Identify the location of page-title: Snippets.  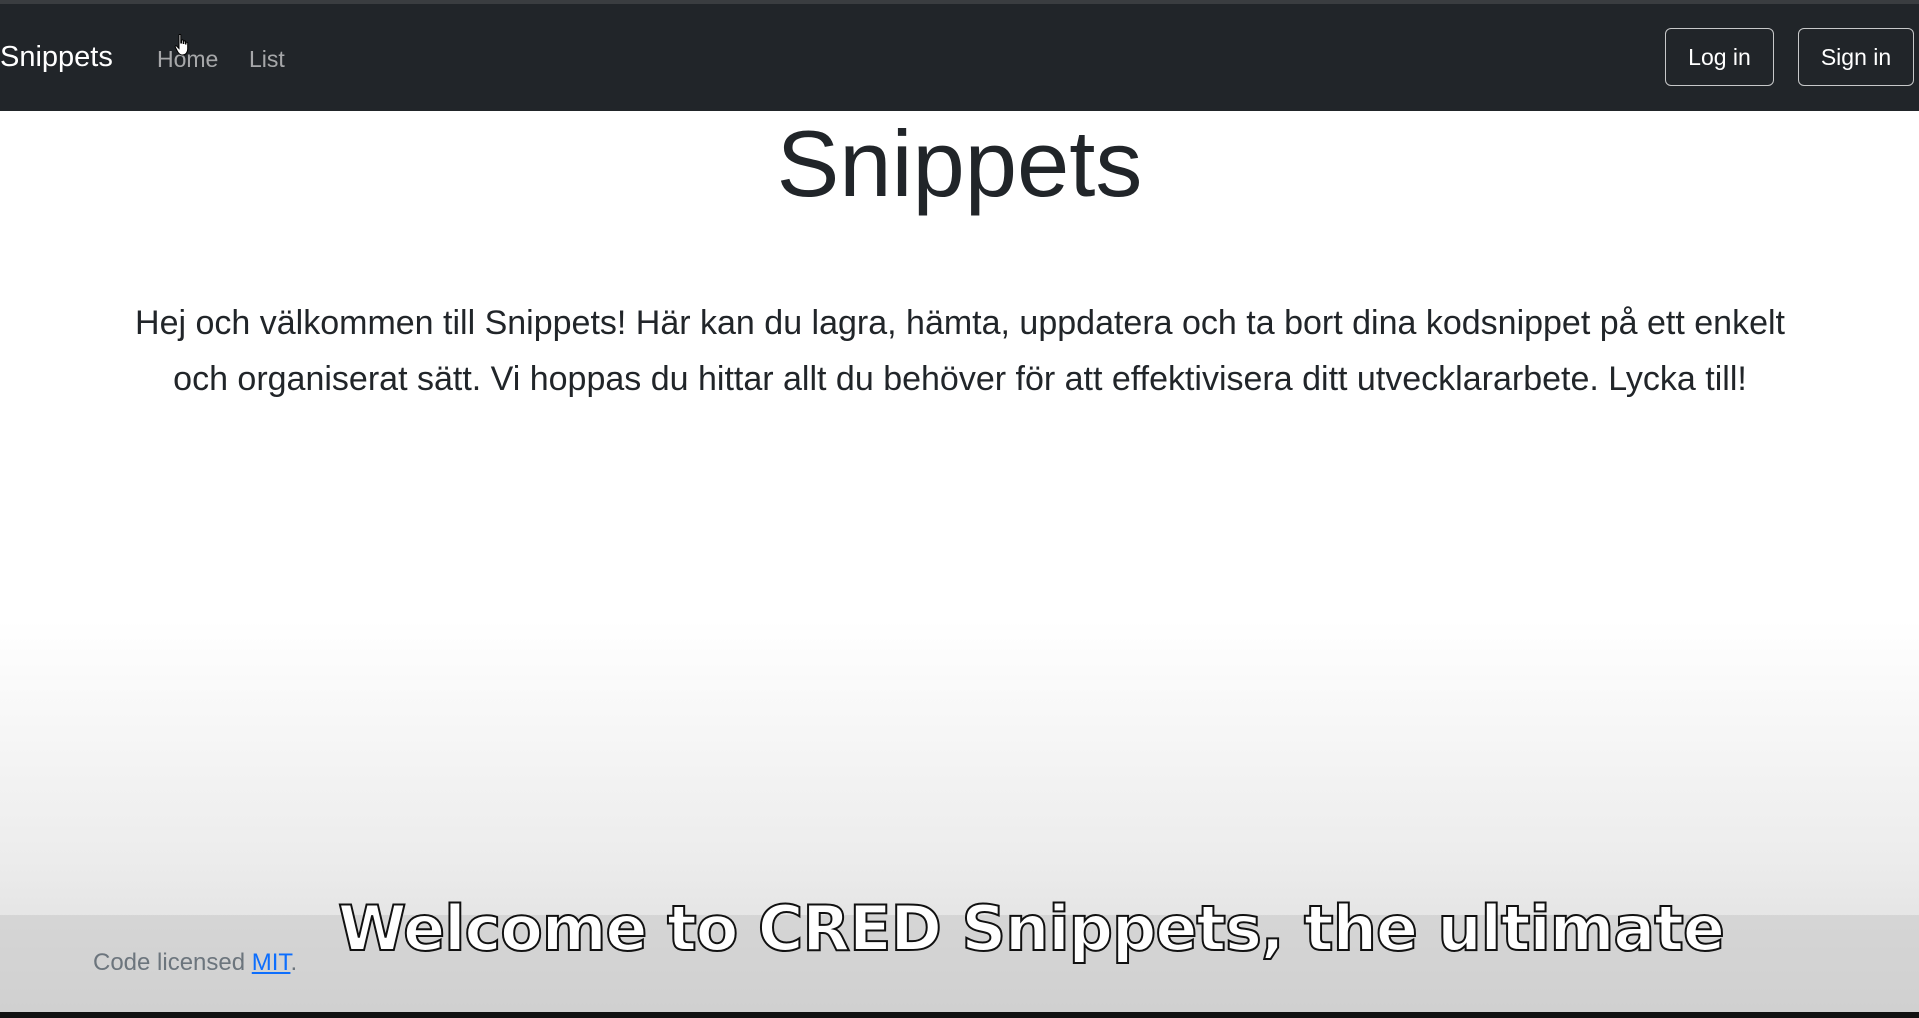
(959, 163).